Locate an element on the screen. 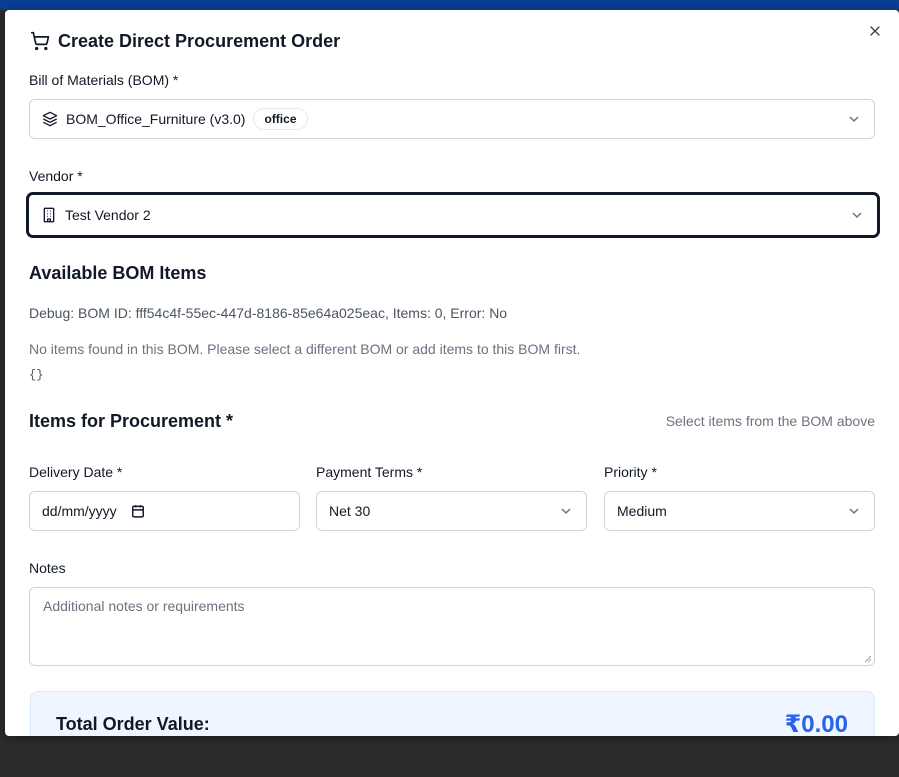 This screenshot has height=777, width=899. app-header-strip is located at coordinates (449, 5).